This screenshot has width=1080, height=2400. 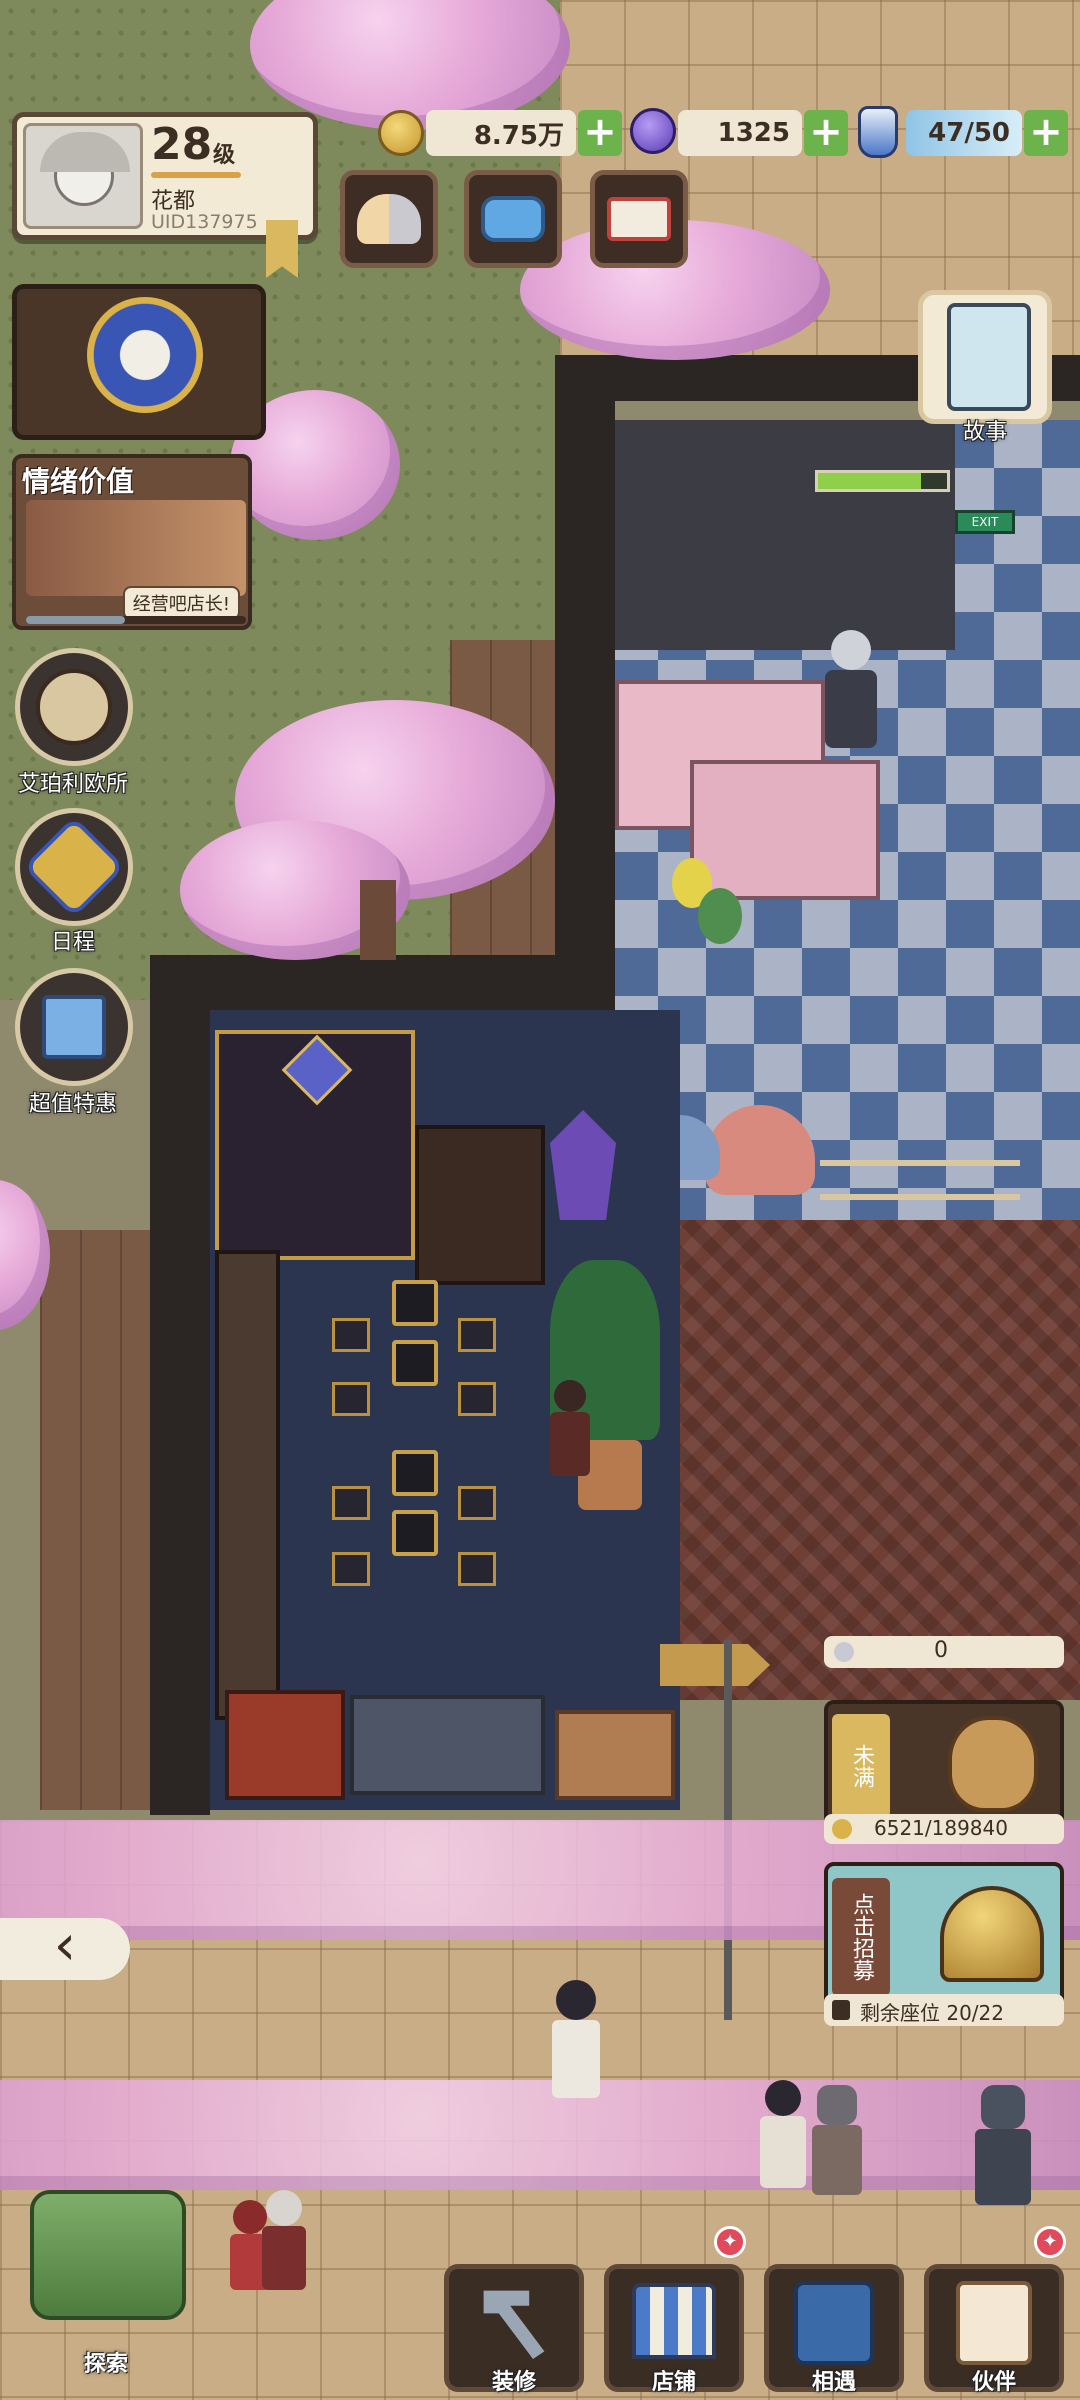 What do you see at coordinates (730, 2242) in the screenshot?
I see `shop-badge-icon: ✦` at bounding box center [730, 2242].